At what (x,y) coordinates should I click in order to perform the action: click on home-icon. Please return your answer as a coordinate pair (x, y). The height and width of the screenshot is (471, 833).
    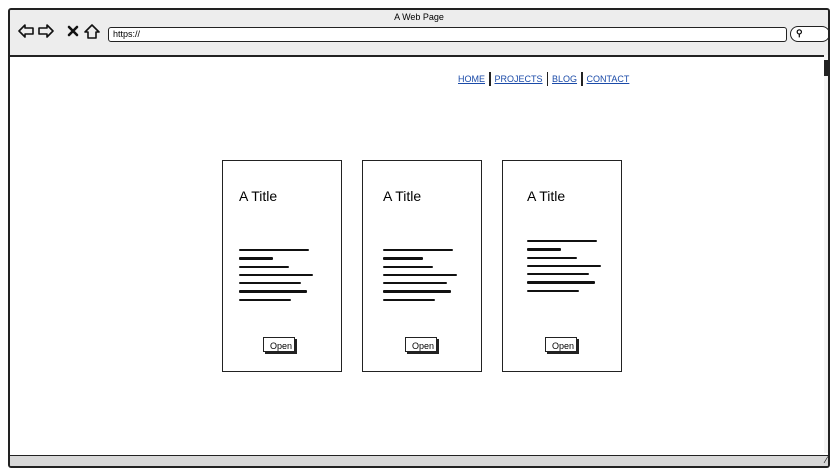
    Looking at the image, I should click on (92, 31).